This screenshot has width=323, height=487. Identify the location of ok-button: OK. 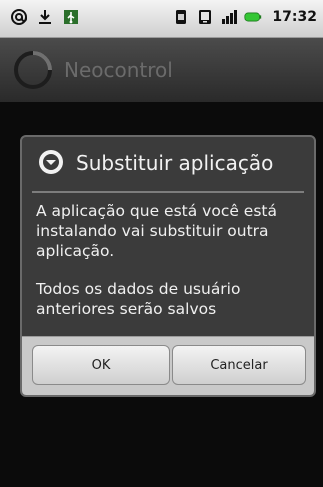
(101, 365).